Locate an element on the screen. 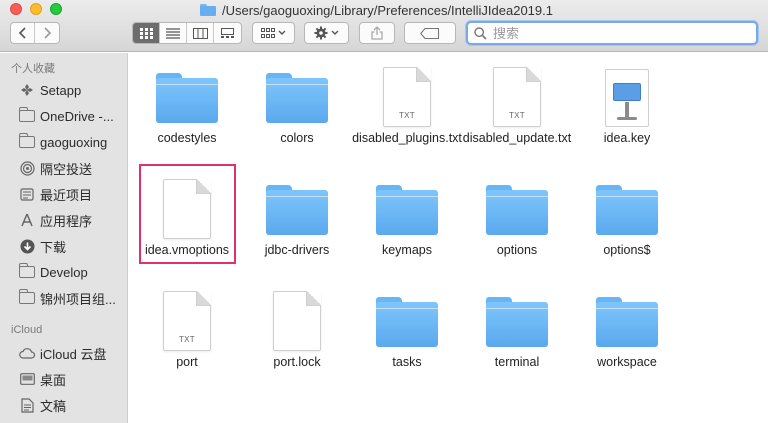 The height and width of the screenshot is (423, 768). sidebar-item-downloads: 下载 is located at coordinates (73, 246).